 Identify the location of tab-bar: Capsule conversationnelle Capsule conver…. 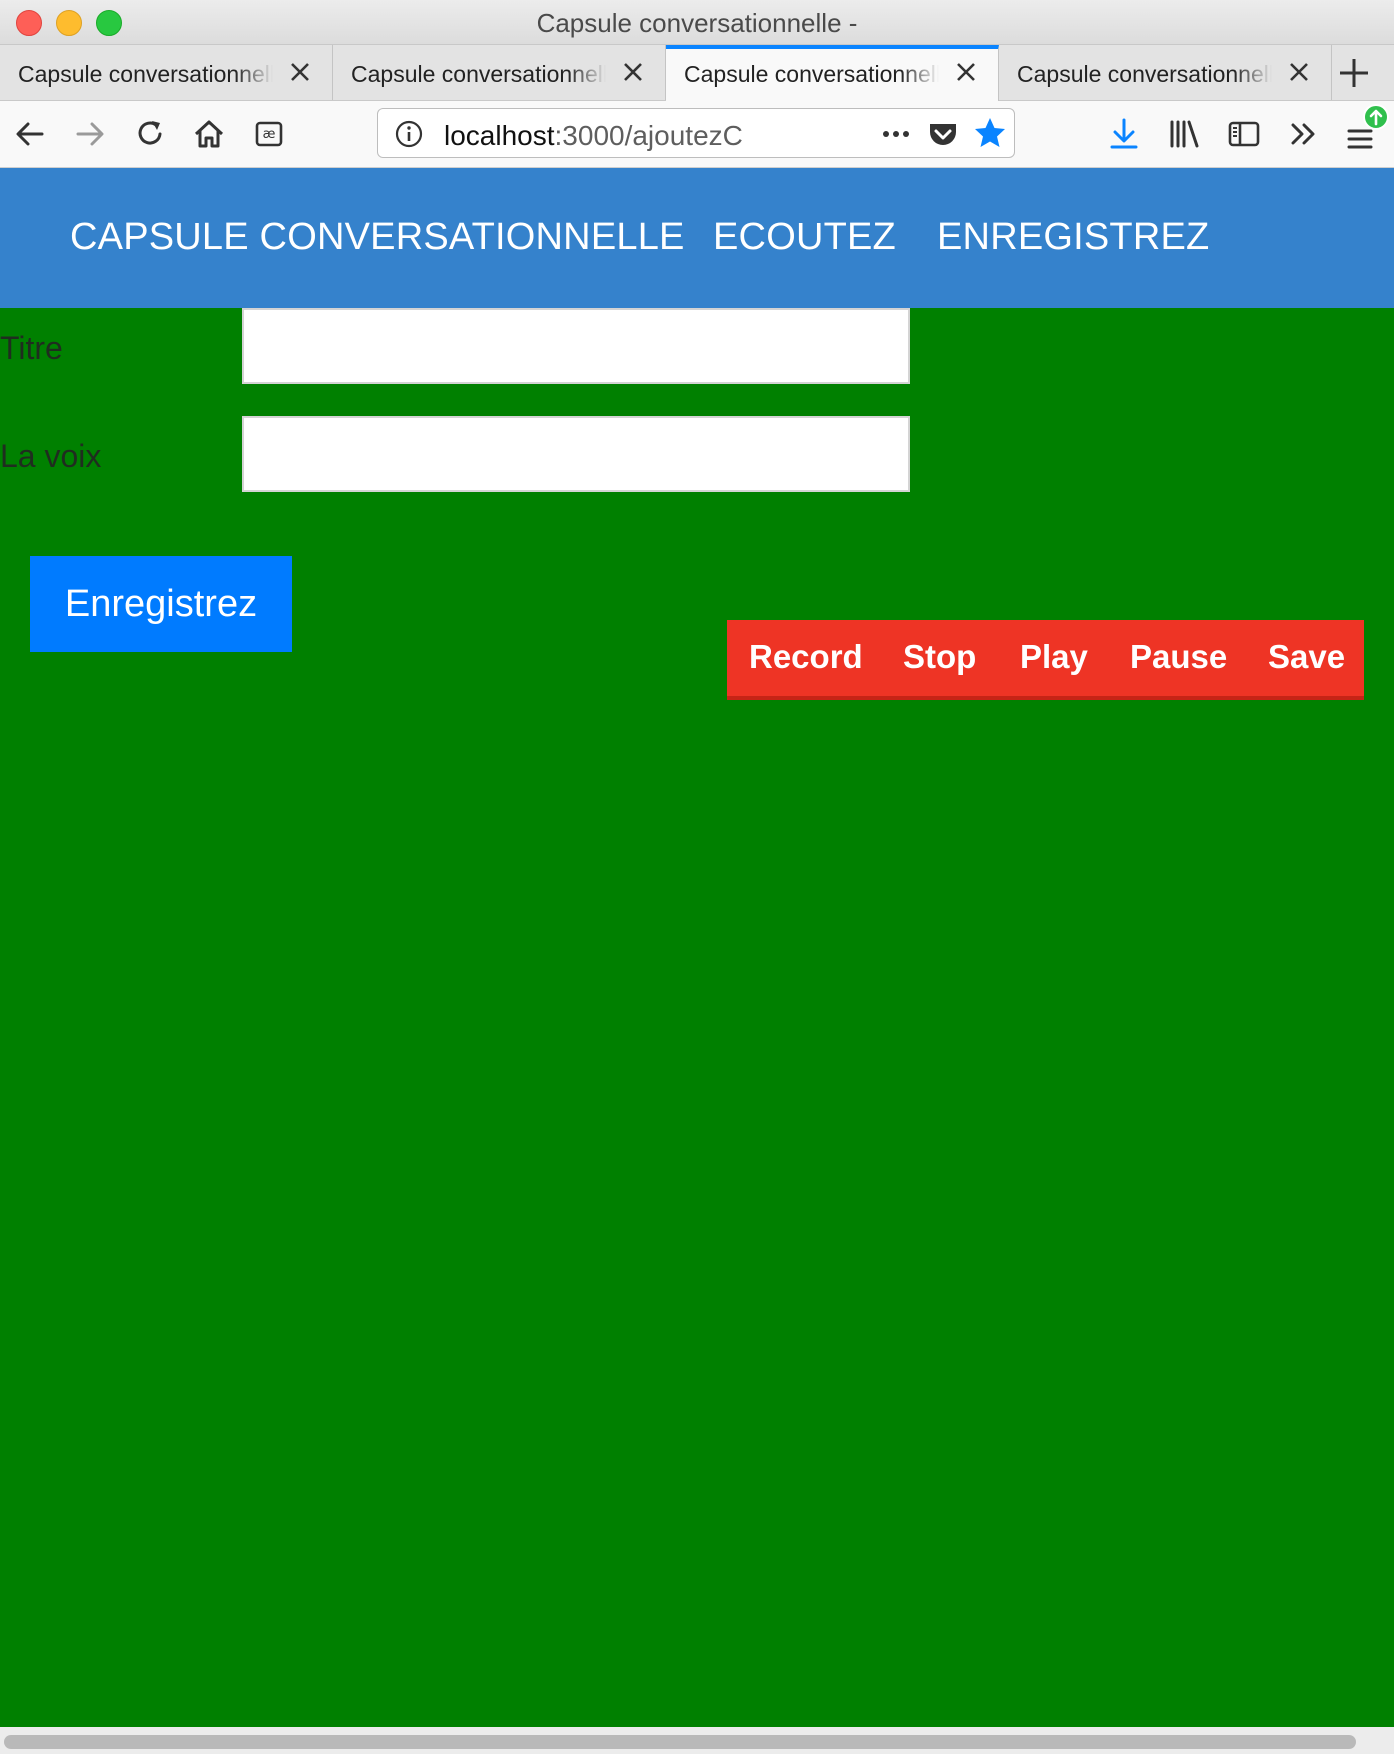
(697, 73).